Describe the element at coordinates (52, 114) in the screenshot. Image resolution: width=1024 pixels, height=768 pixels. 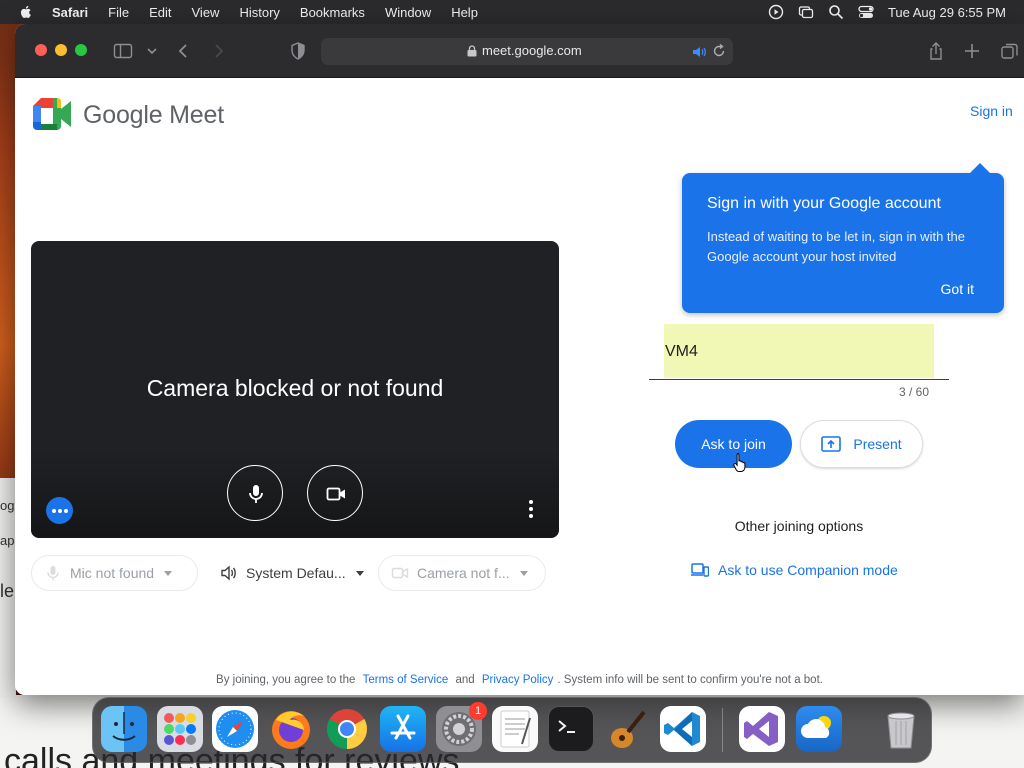
I see `google-meet-logo-icon` at that location.